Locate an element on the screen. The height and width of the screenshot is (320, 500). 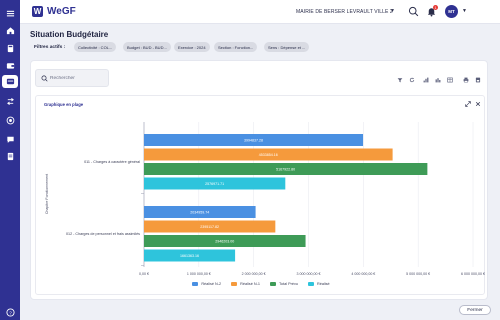
category-label: 011 - Charges à caractère général is located at coordinates (112, 162).